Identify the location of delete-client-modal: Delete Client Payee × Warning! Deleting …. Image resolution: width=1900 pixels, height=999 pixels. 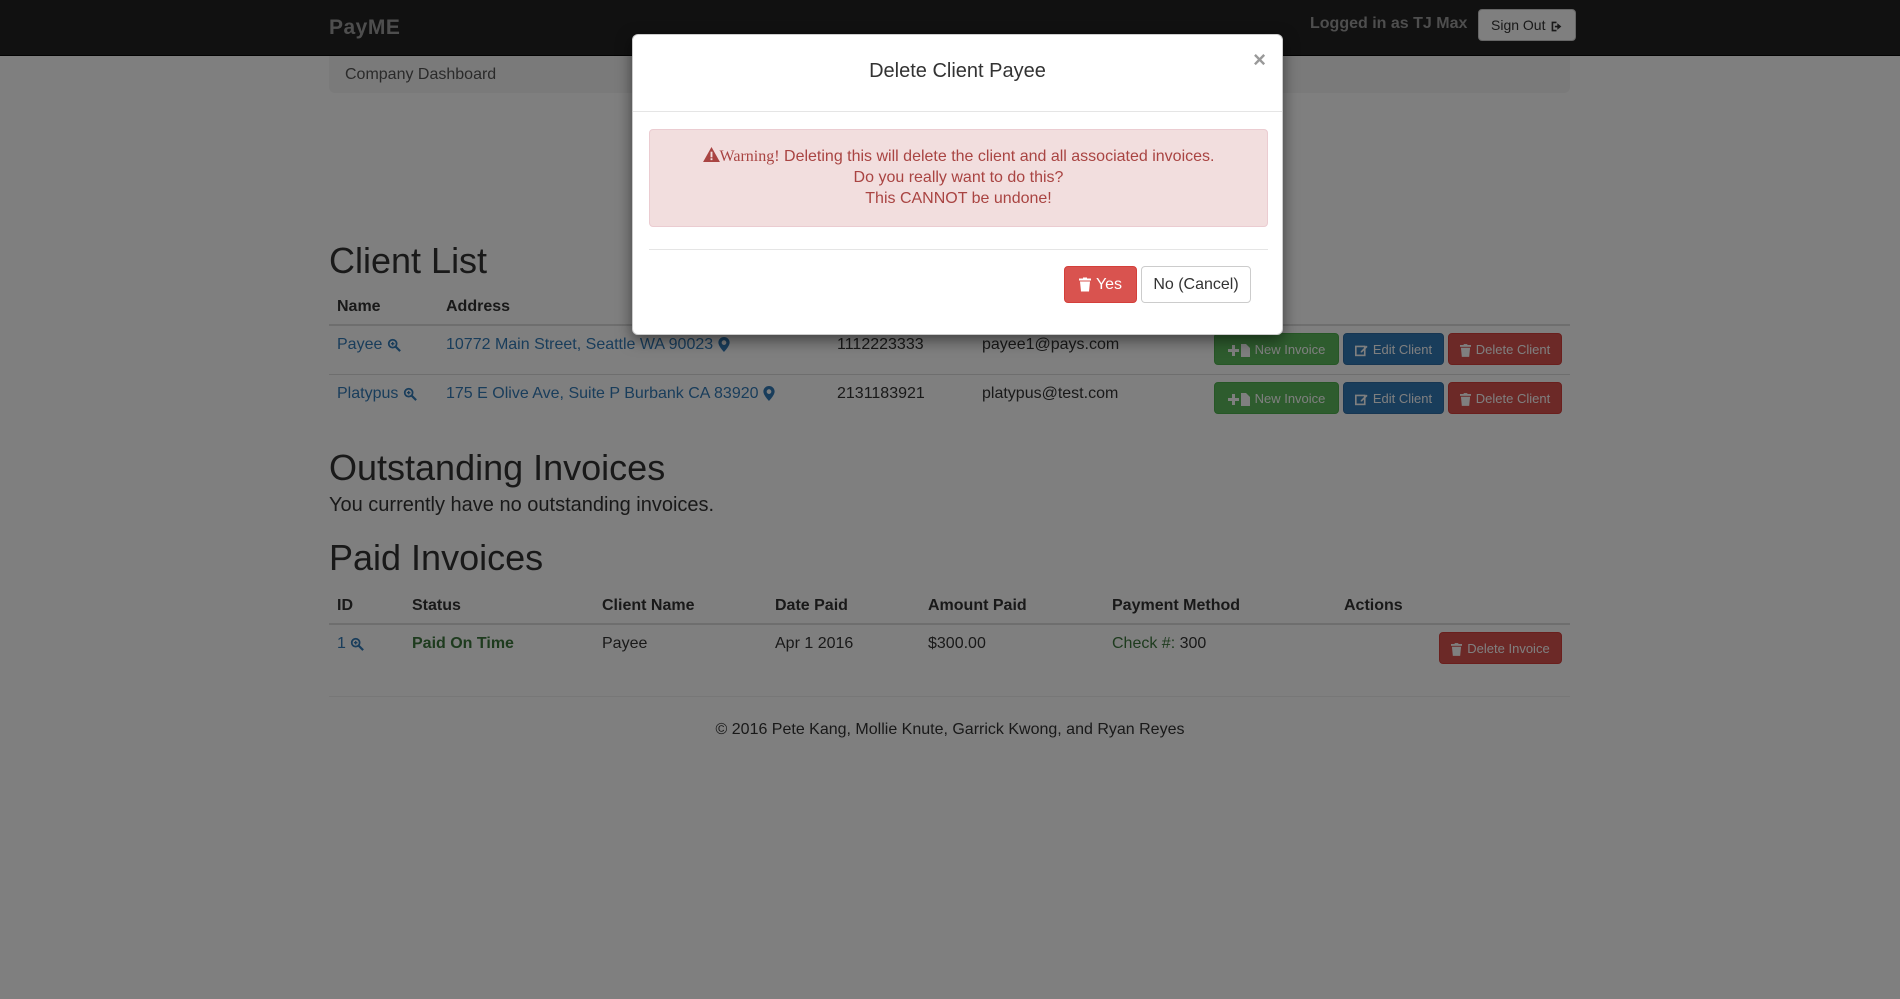
(957, 184).